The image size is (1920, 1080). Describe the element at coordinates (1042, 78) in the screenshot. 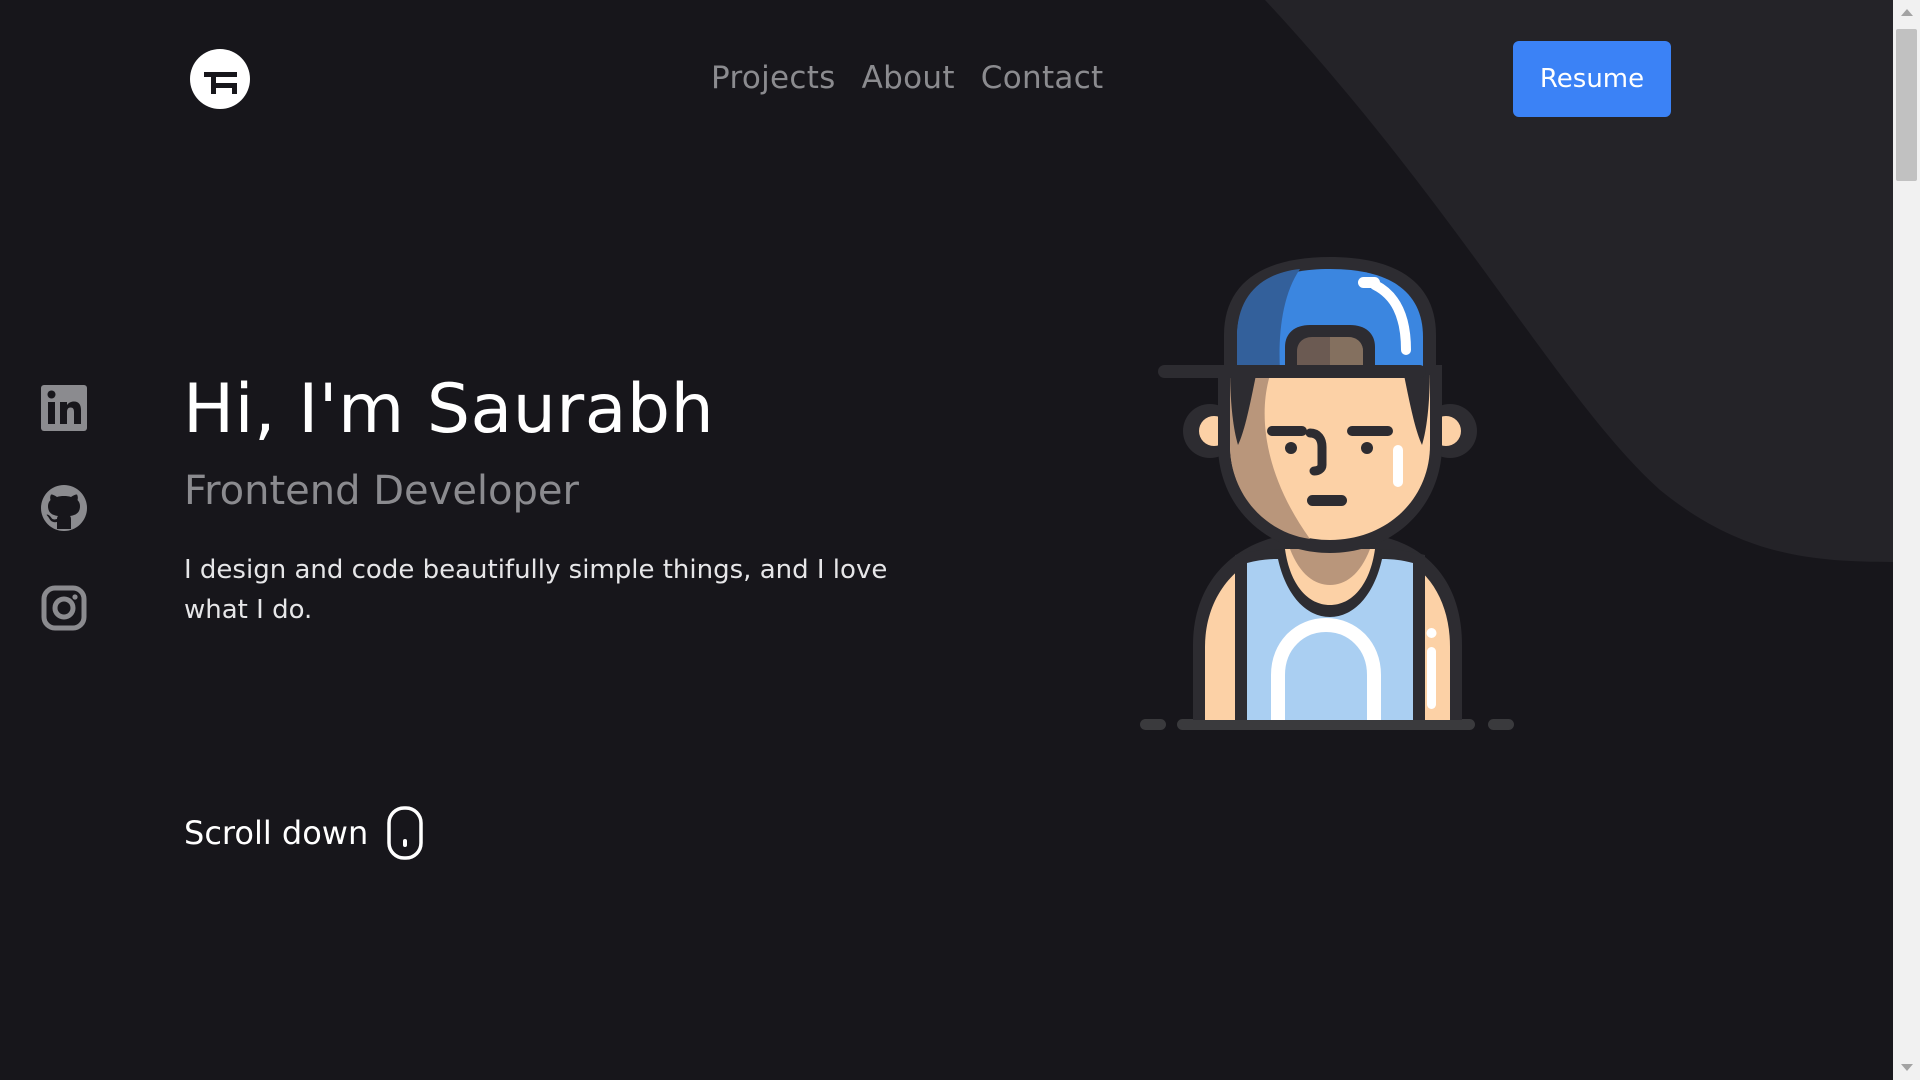

I see `nav-contact: Contact` at that location.